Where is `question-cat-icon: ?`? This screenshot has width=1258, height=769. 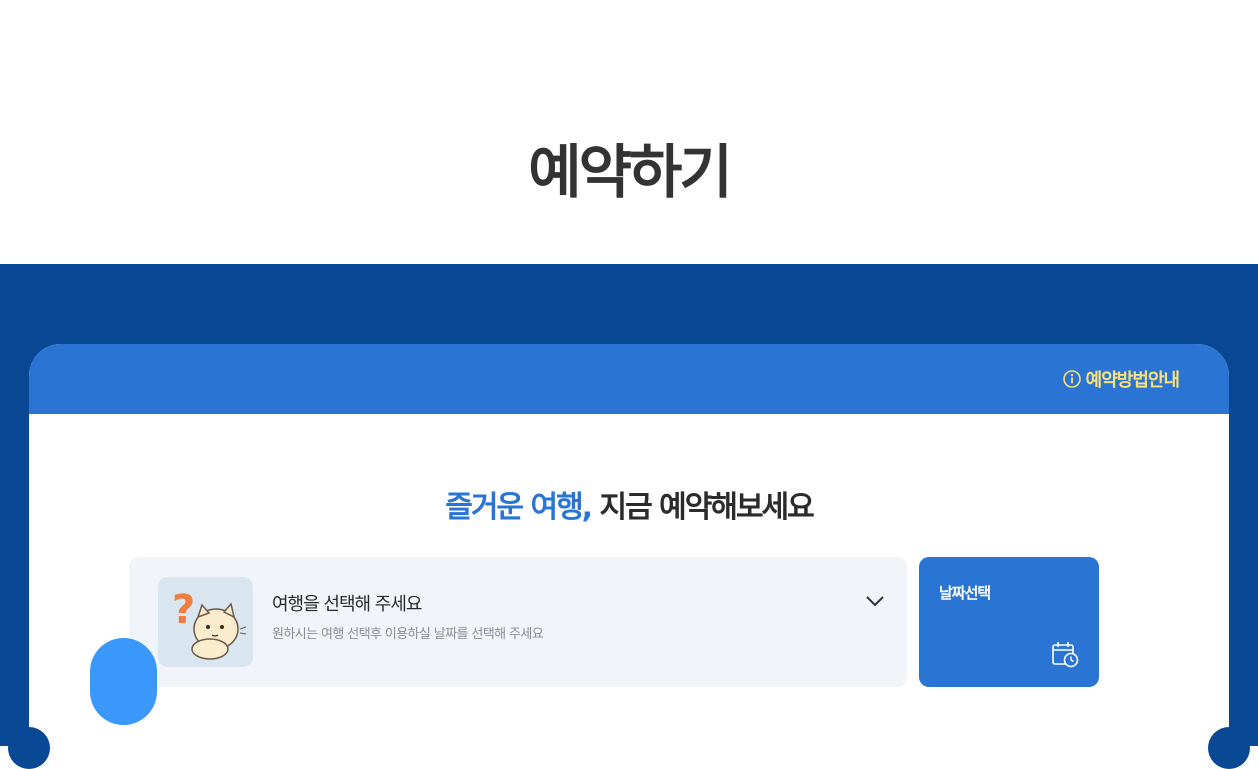 question-cat-icon: ? is located at coordinates (205, 622).